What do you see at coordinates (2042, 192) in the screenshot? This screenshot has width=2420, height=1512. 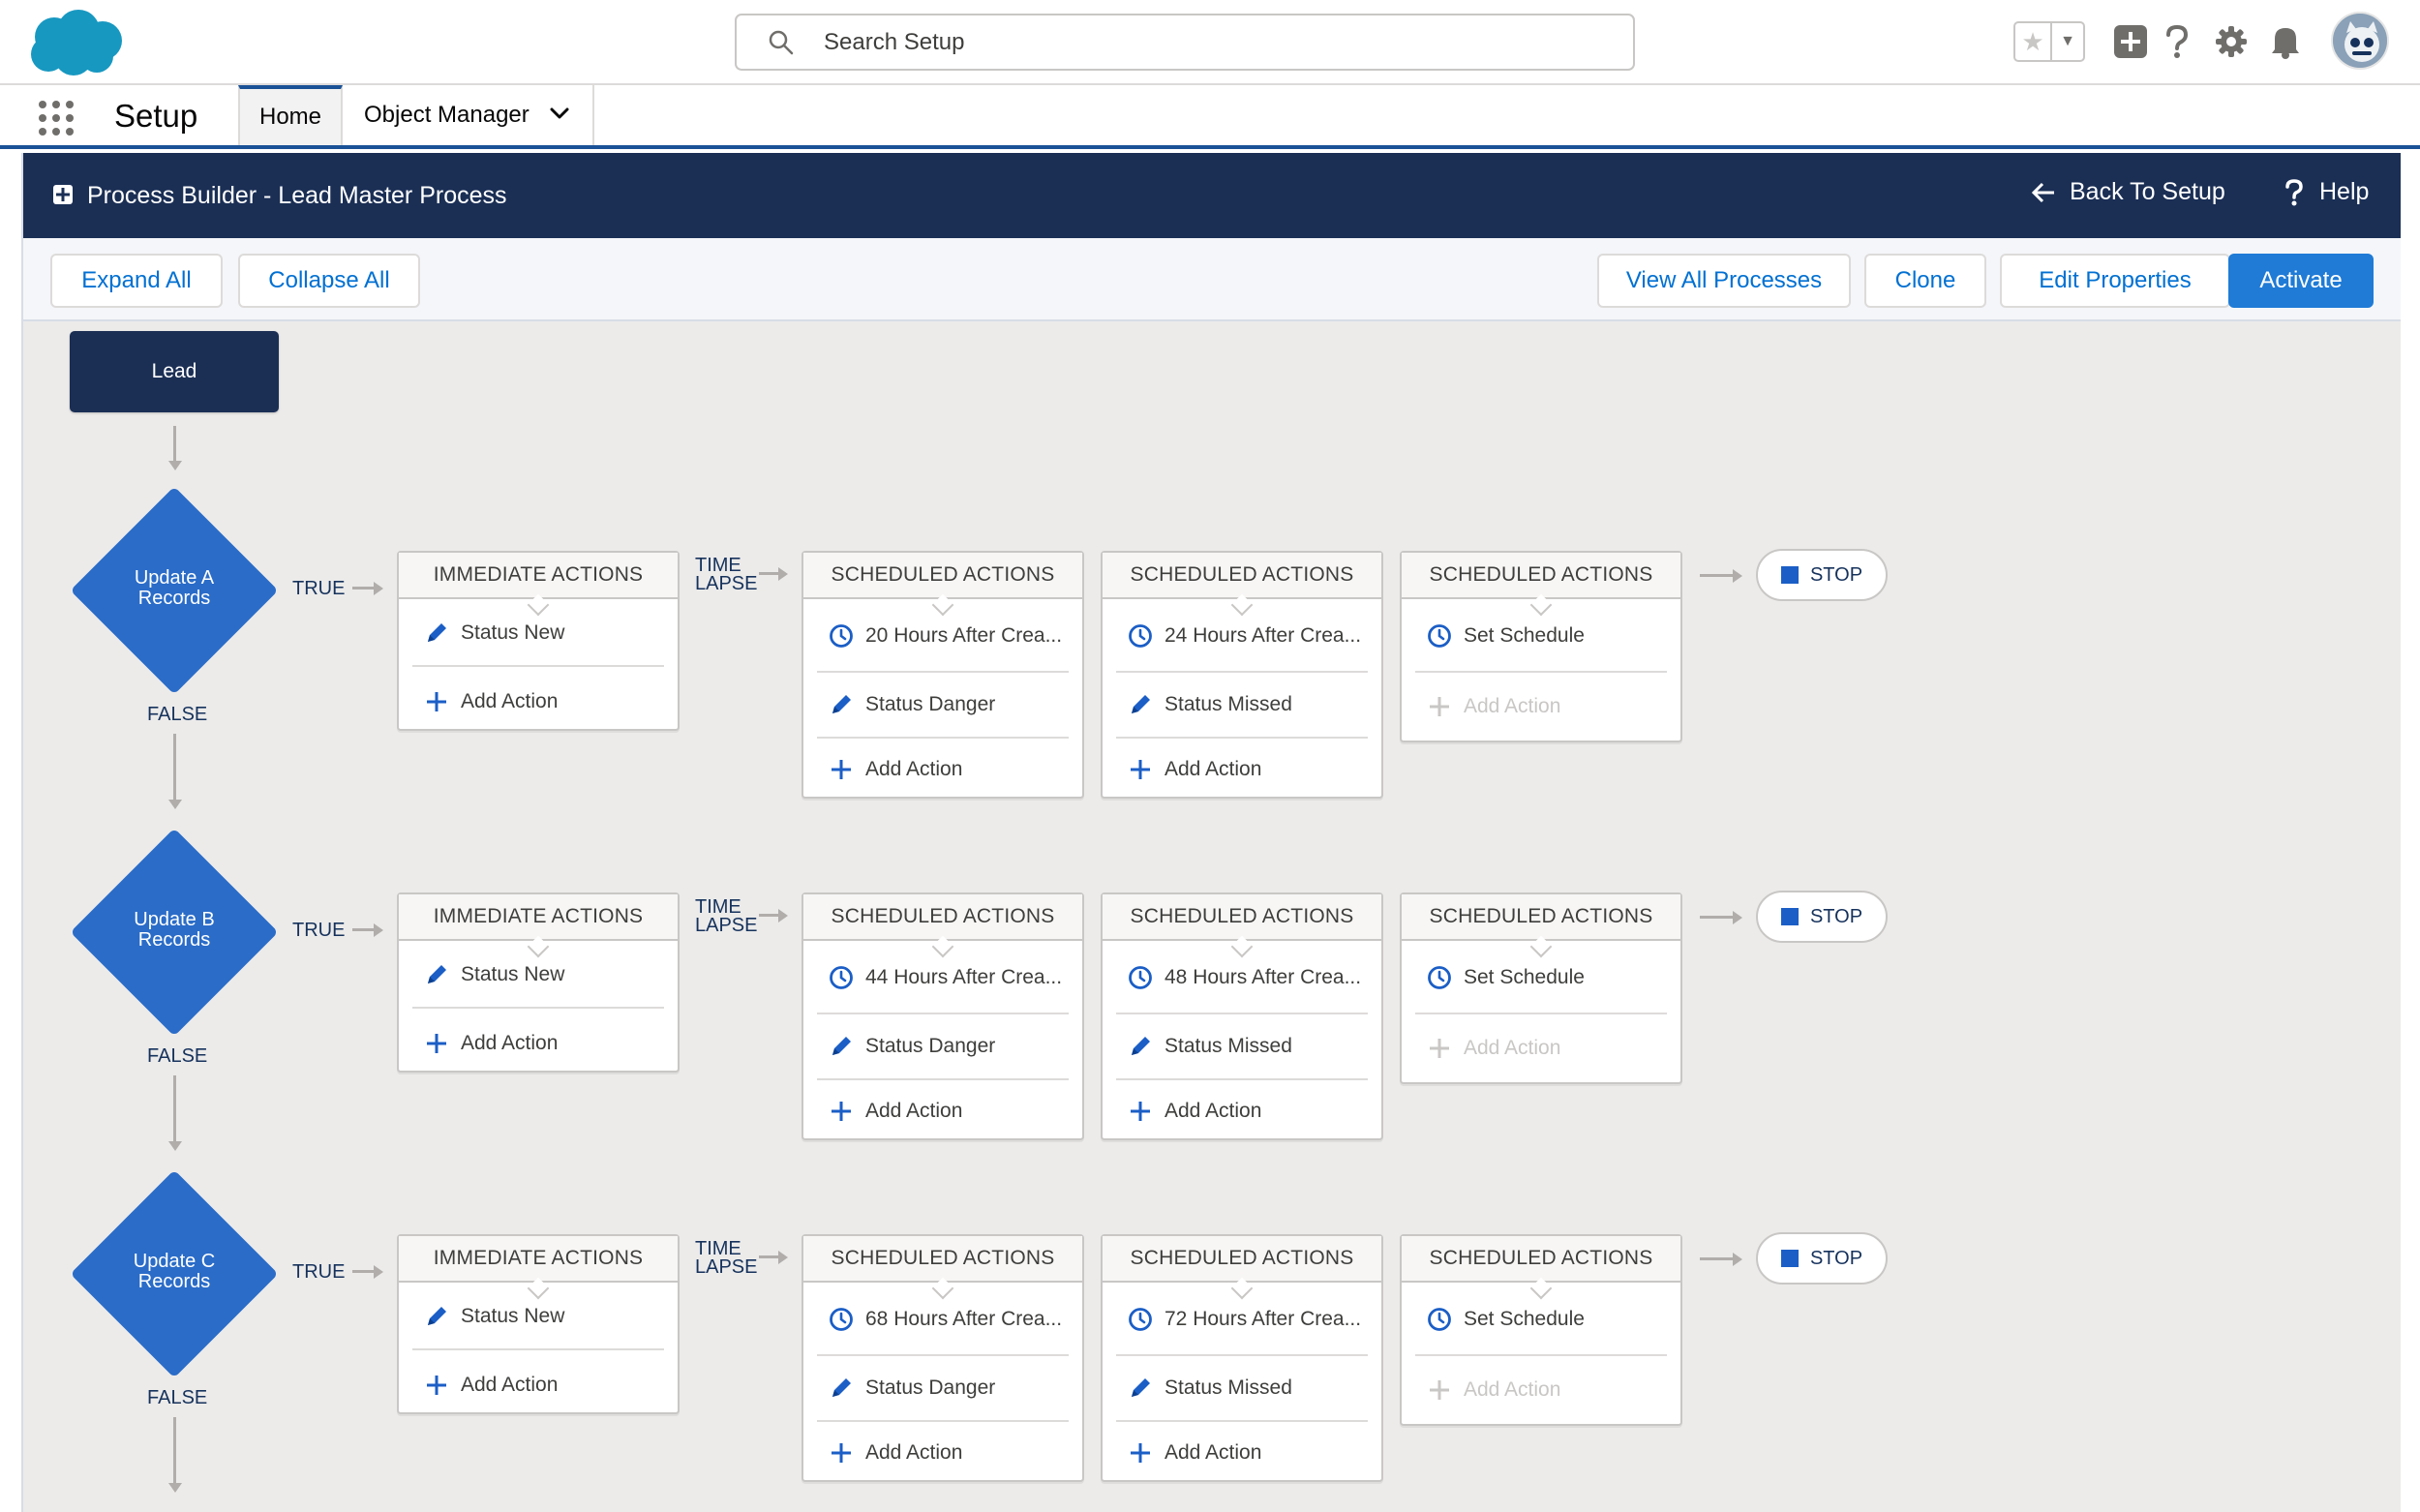 I see `arrow-left-icon` at bounding box center [2042, 192].